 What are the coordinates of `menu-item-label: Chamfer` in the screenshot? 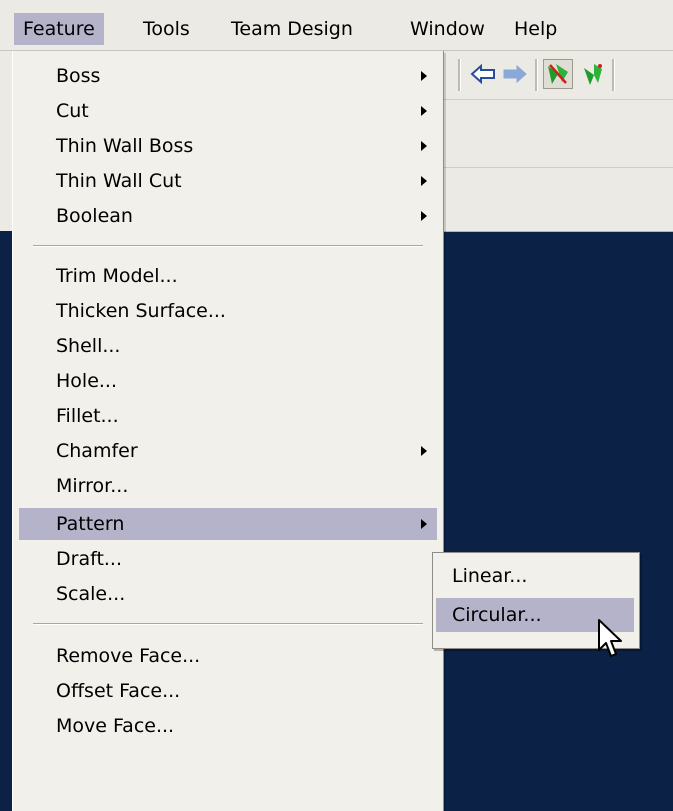 It's located at (97, 451).